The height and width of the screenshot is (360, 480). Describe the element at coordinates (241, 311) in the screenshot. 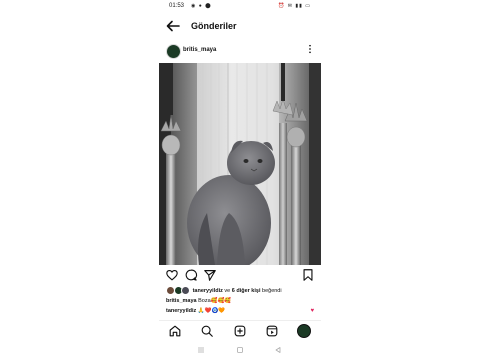

I see `comment-row: taneryyildiz 🙏❤️🧿🧡 ♥` at that location.